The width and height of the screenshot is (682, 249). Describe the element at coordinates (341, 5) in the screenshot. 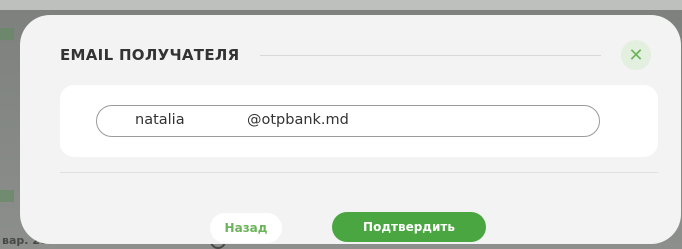

I see `background-topbar` at that location.